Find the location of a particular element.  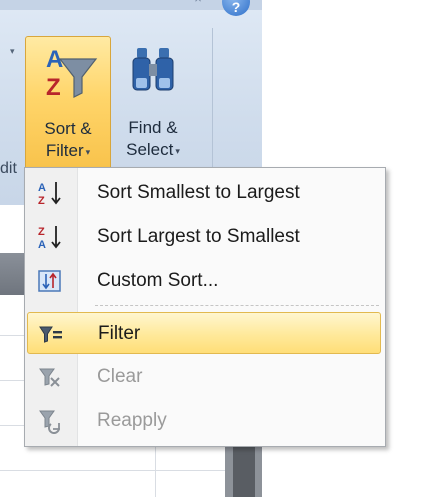

menu-item-label: Reapply is located at coordinates (132, 420).